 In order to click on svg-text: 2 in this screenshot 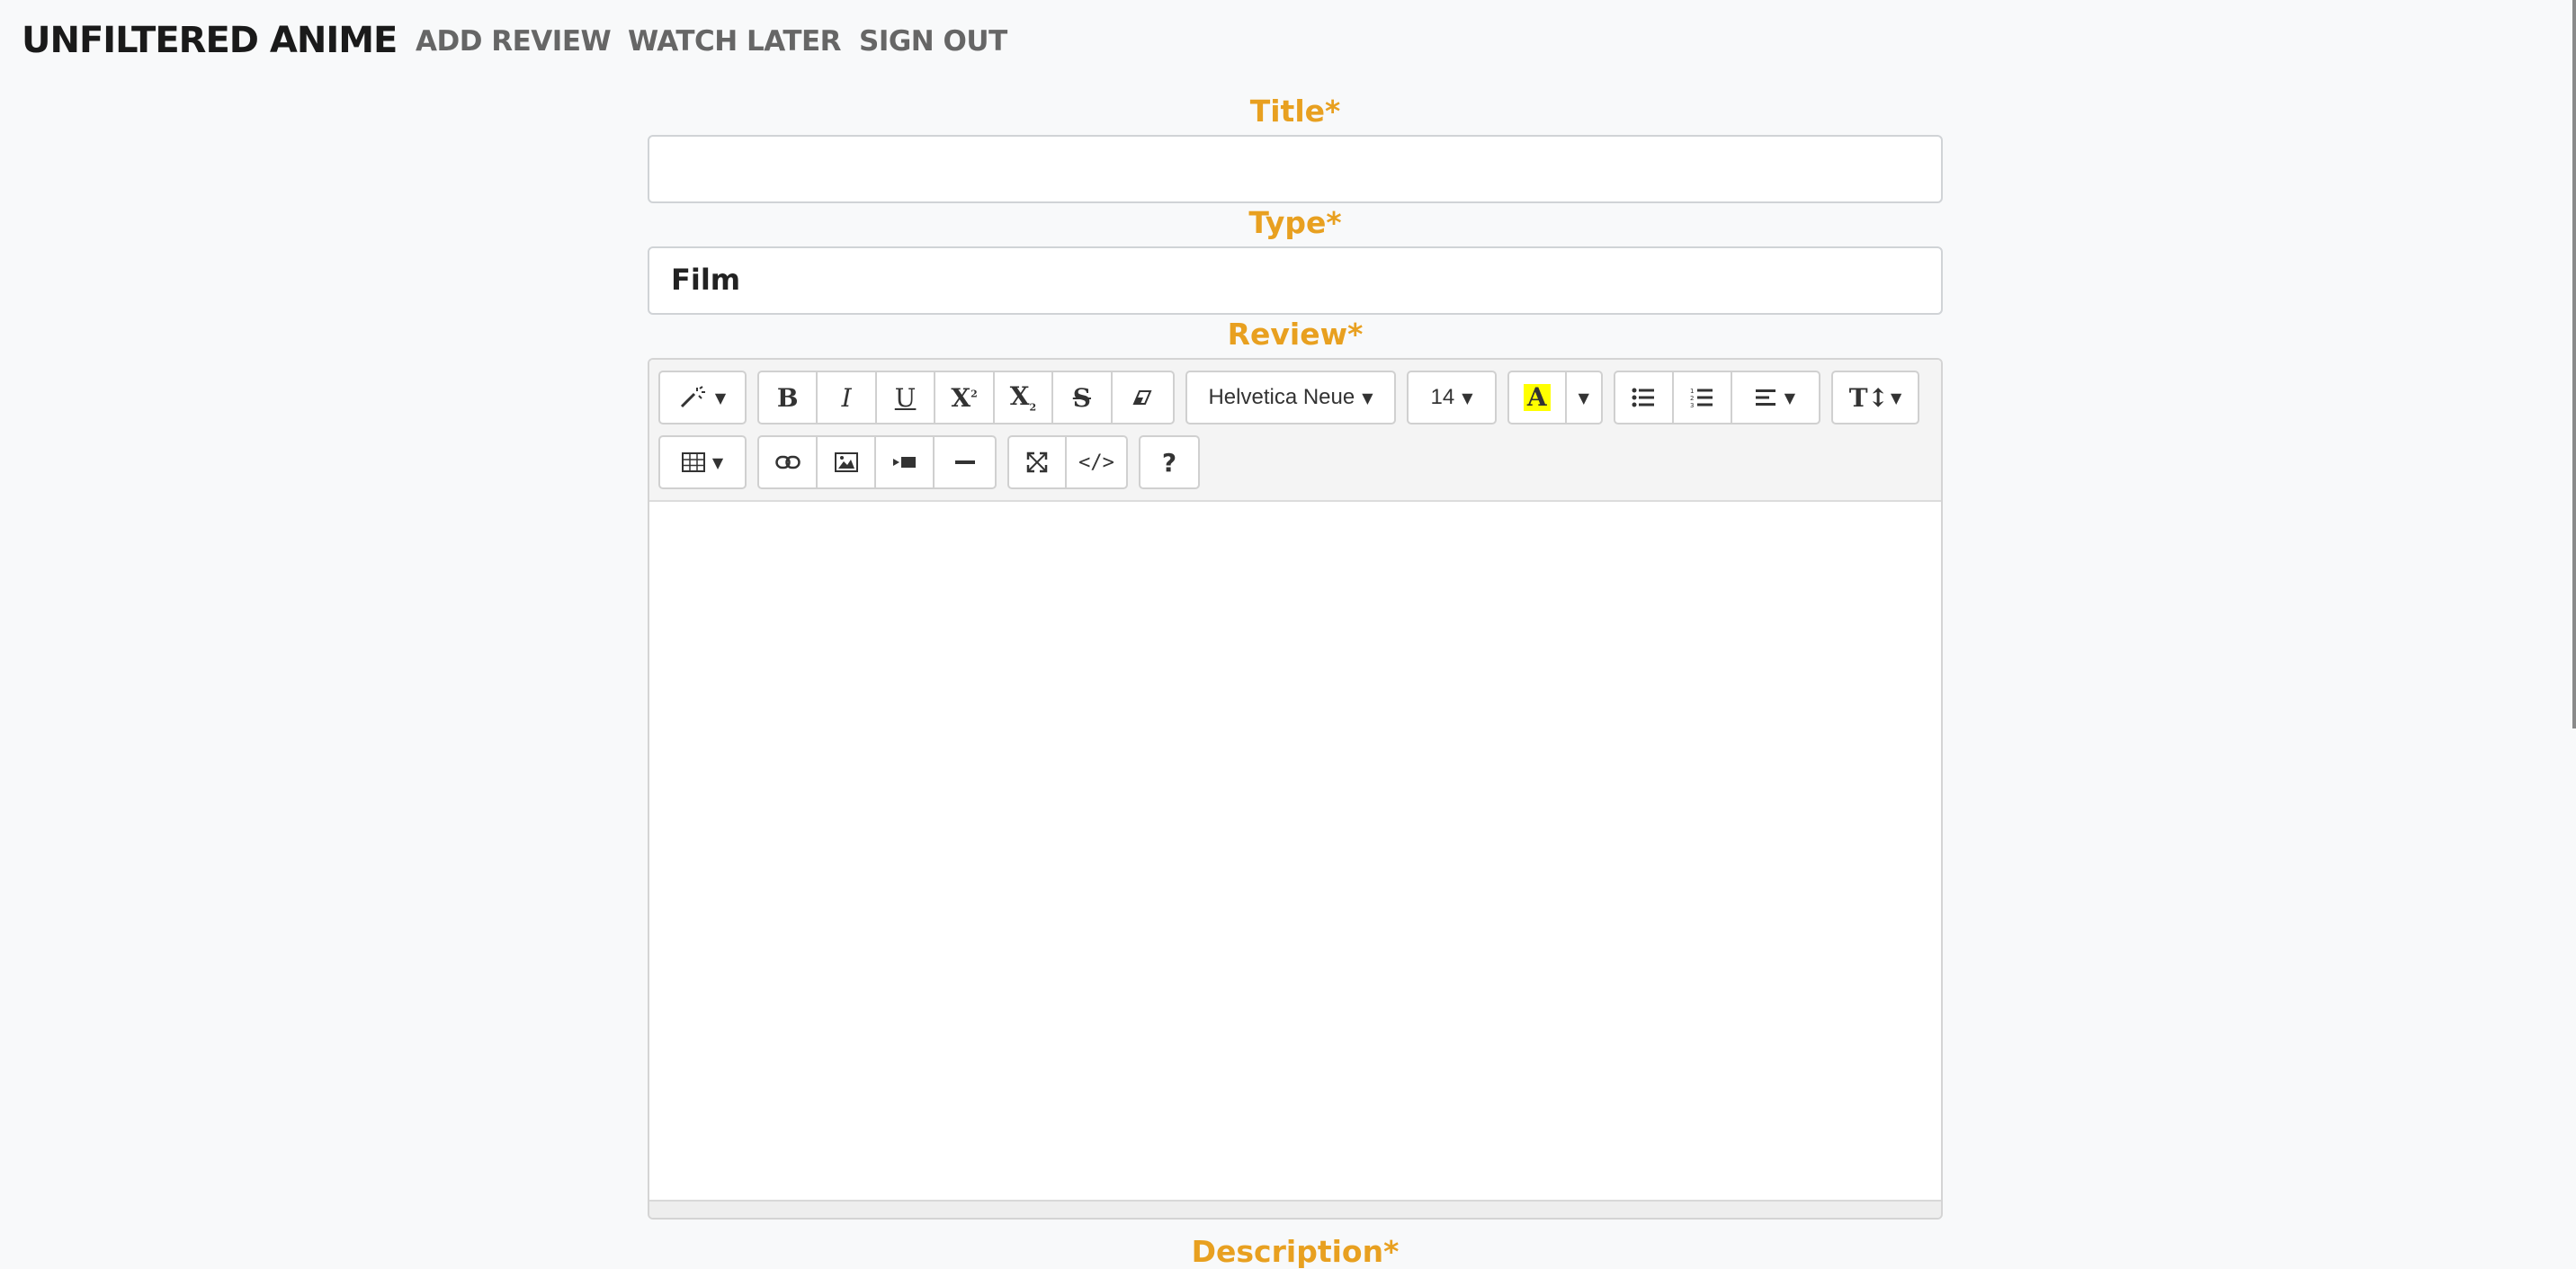, I will do `click(1692, 398)`.